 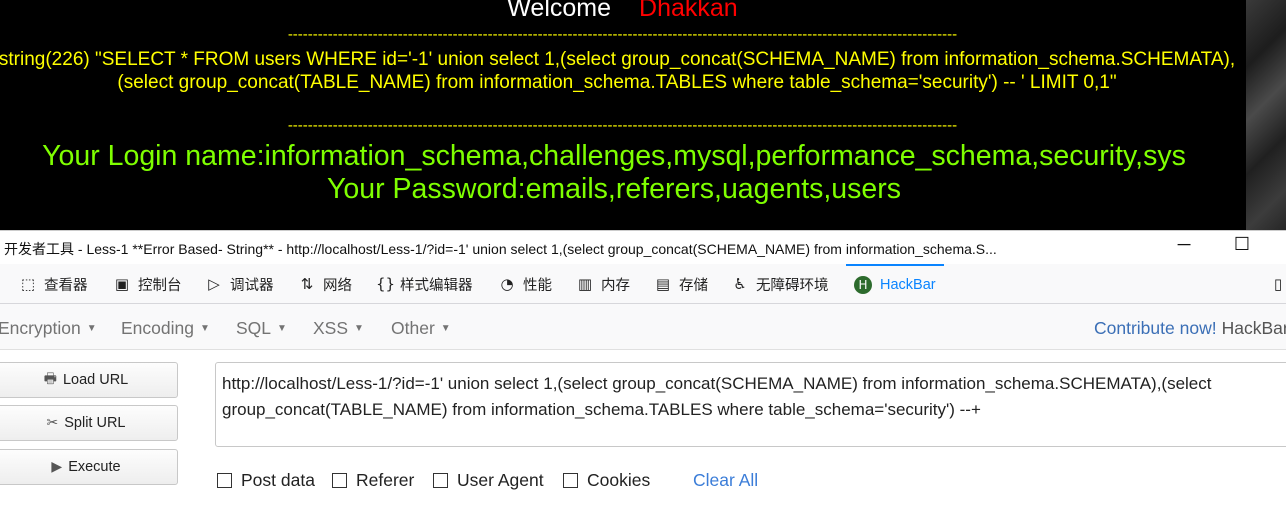 I want to click on cookies-checkbox: Cookies, so click(x=606, y=480).